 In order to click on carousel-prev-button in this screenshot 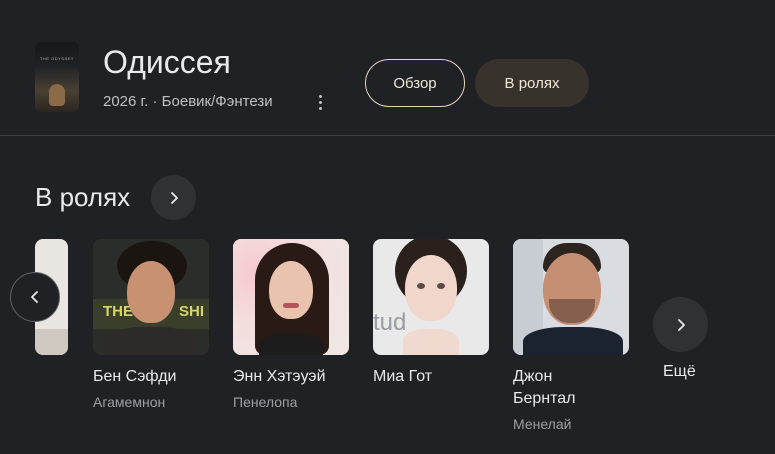, I will do `click(35, 297)`.